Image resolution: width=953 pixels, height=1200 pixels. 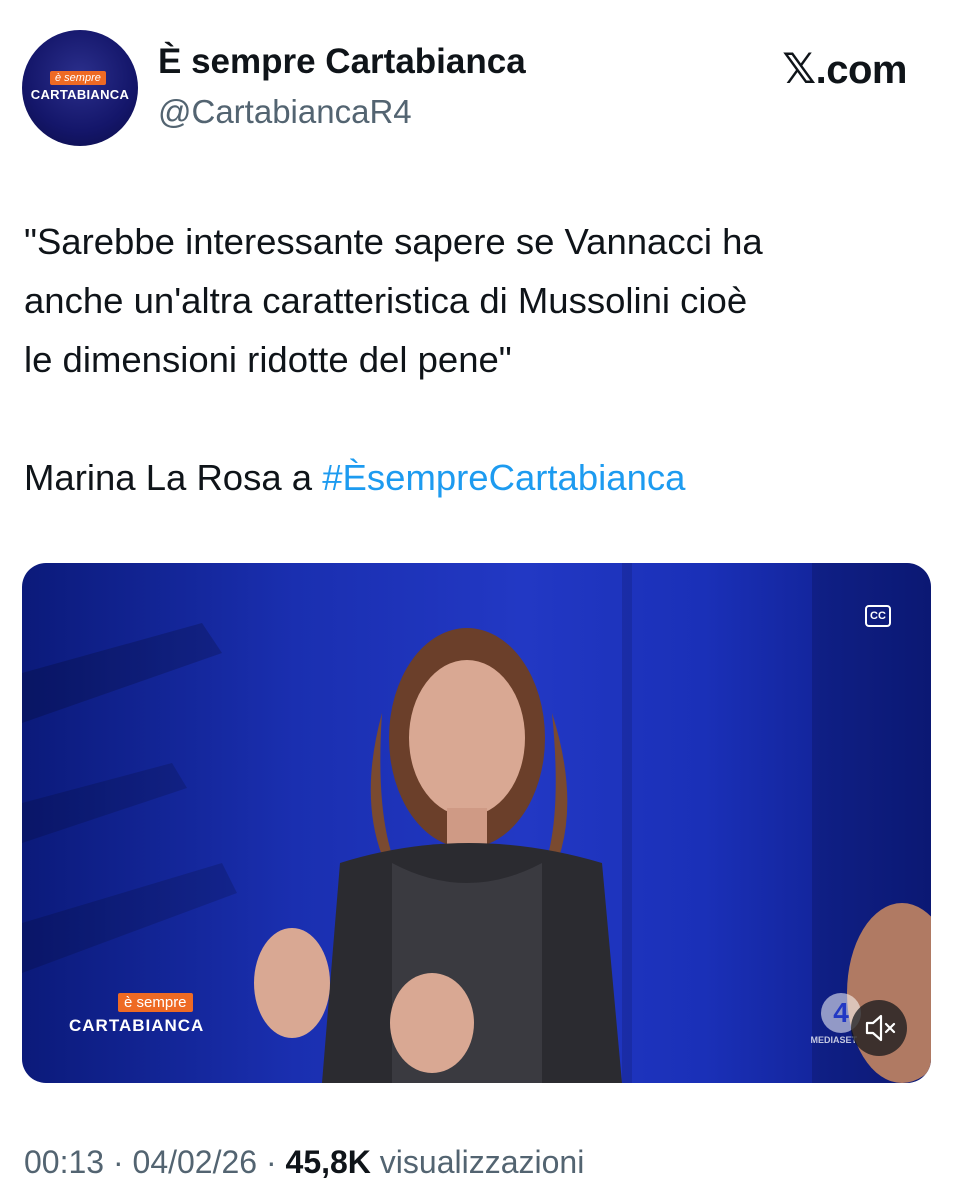 What do you see at coordinates (155, 1002) in the screenshot?
I see `show-logo-top: è sempre` at bounding box center [155, 1002].